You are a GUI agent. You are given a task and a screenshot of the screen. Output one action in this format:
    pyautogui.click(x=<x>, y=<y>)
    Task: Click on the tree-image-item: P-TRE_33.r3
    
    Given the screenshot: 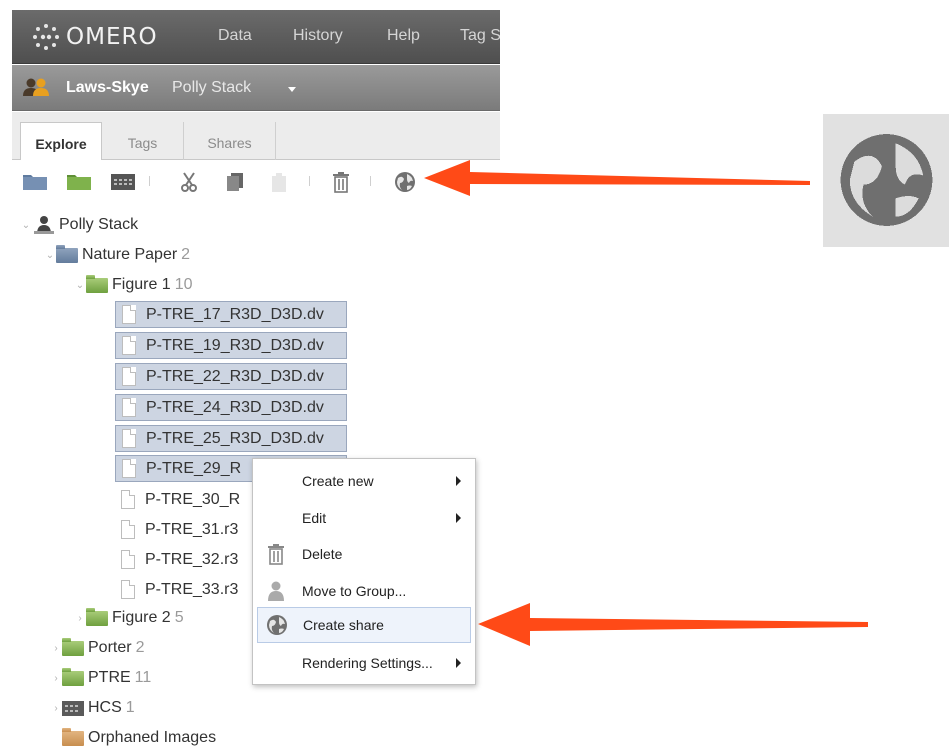 What is the action you would take?
    pyautogui.click(x=176, y=589)
    